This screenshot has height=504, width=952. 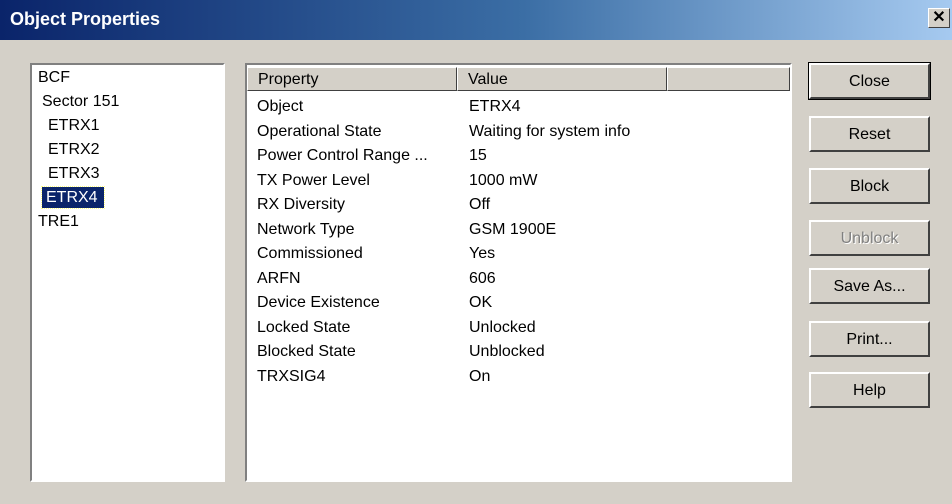 I want to click on property-cell: RX Diversity, so click(x=301, y=204).